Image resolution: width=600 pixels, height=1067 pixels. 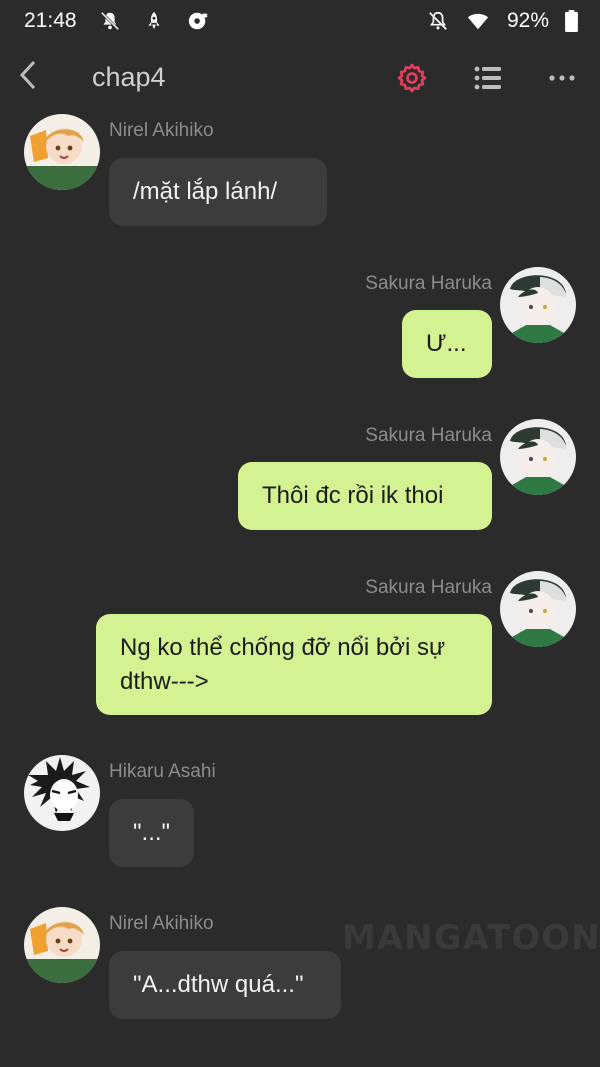 I want to click on message-bubble: "A...dthw quá...", so click(x=225, y=985).